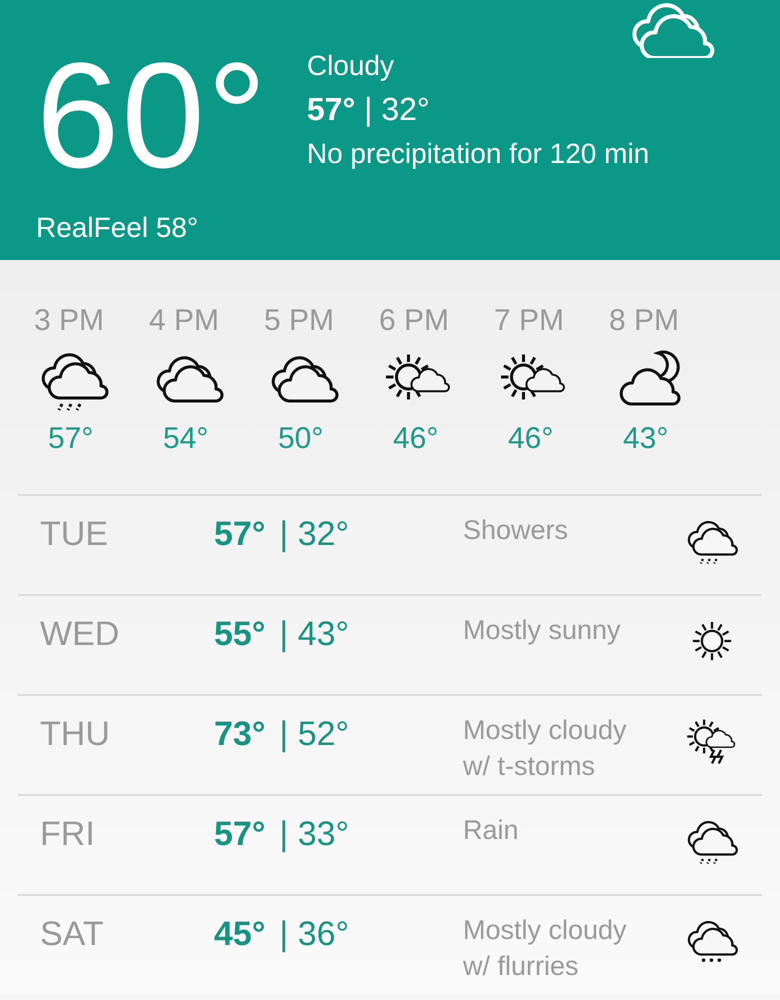 The width and height of the screenshot is (780, 1000). I want to click on low-temperature: | 32°, so click(314, 534).